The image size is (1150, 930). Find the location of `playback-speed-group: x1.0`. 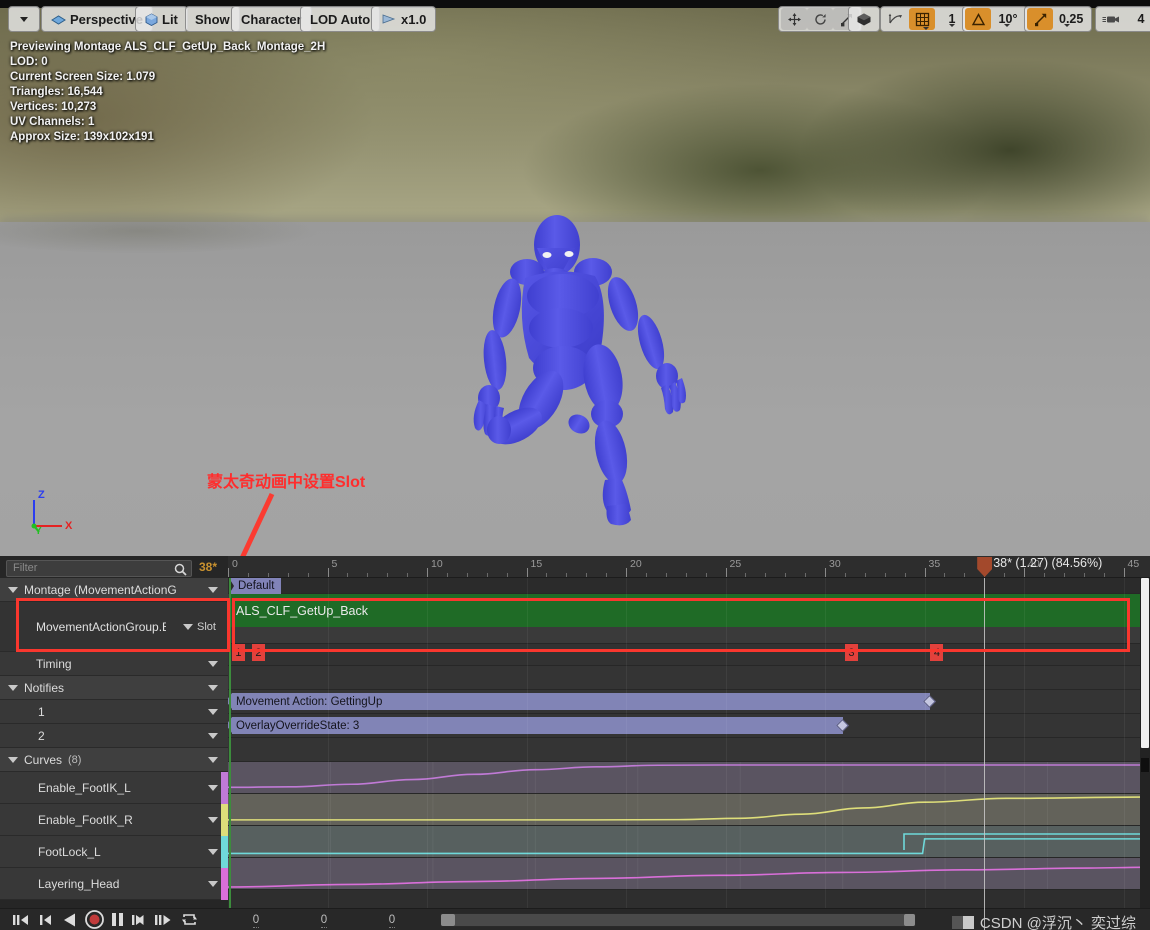

playback-speed-group: x1.0 is located at coordinates (404, 19).